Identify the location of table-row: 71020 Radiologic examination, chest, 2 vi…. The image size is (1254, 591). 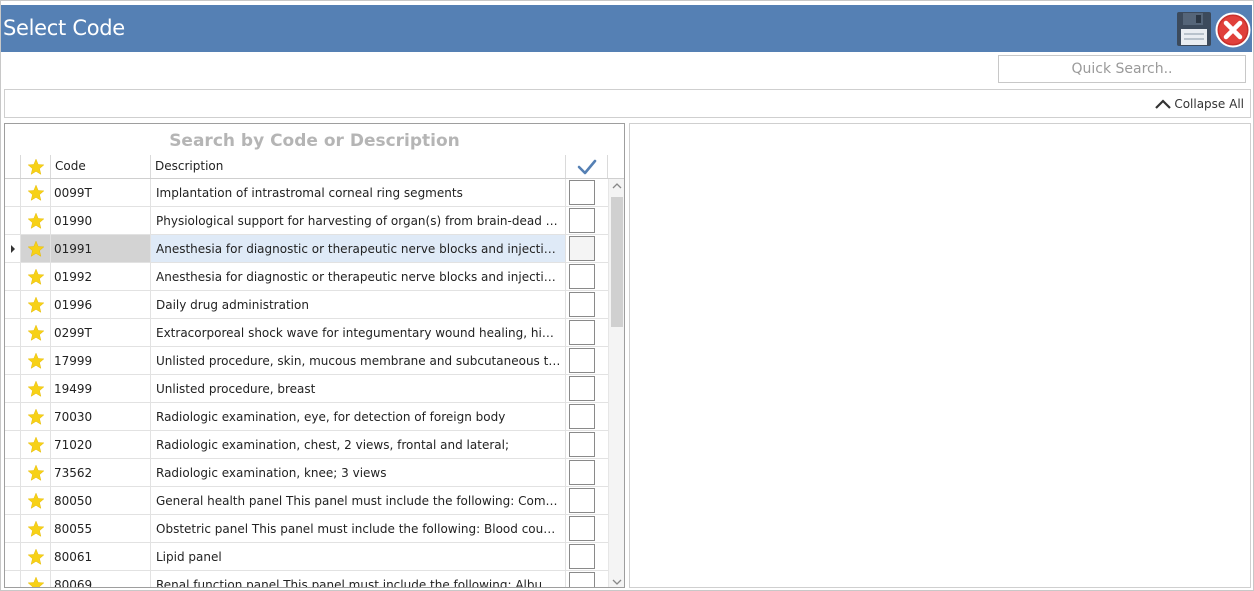
(306, 445).